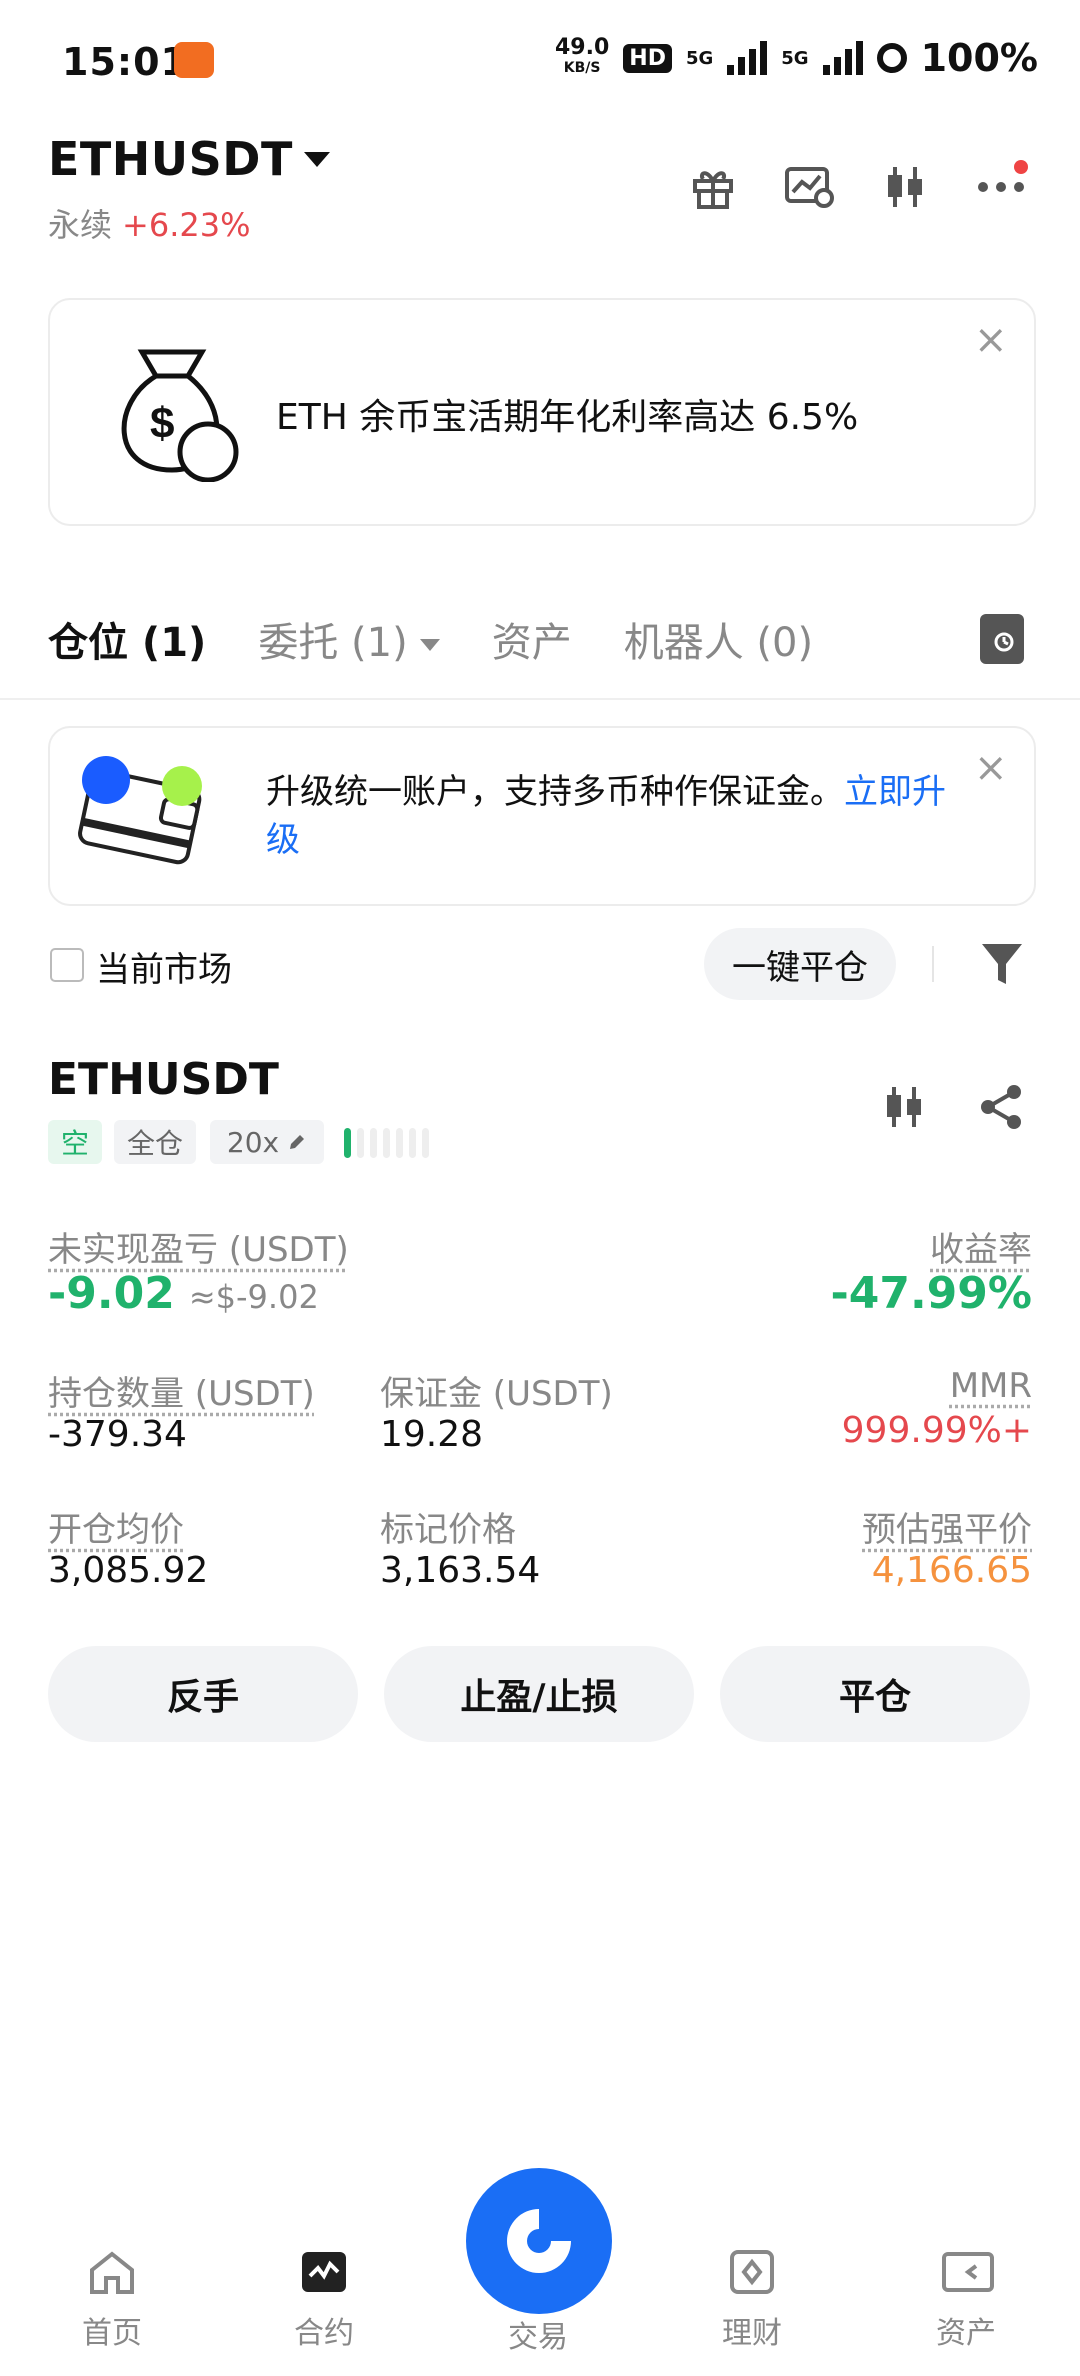 The width and height of the screenshot is (1080, 2376). I want to click on nav-trade-label: 交易, so click(538, 2334).